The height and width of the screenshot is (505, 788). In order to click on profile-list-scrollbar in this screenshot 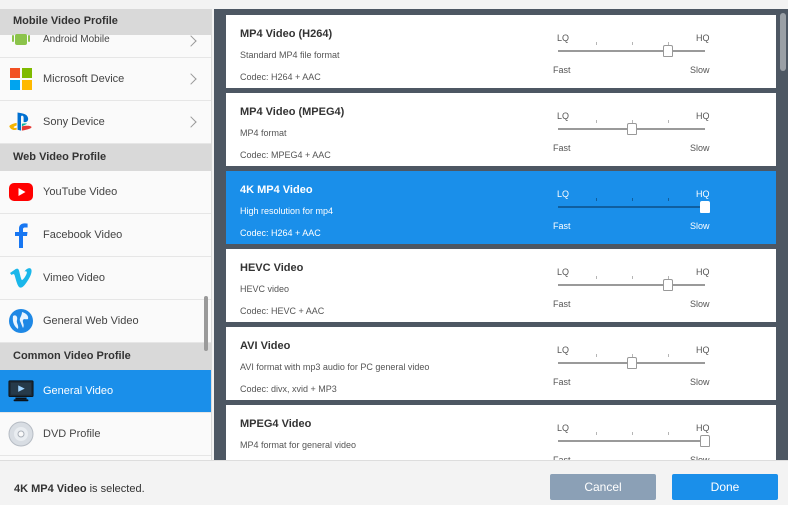, I will do `click(783, 42)`.